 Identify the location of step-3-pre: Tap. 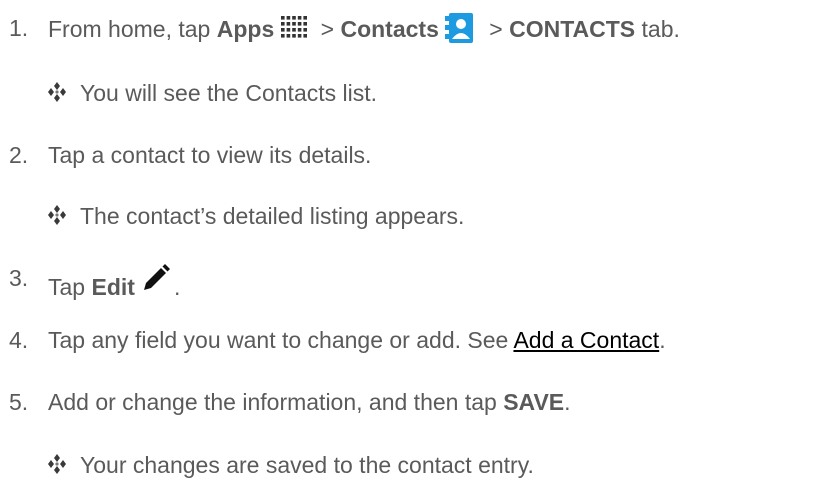
(70, 287).